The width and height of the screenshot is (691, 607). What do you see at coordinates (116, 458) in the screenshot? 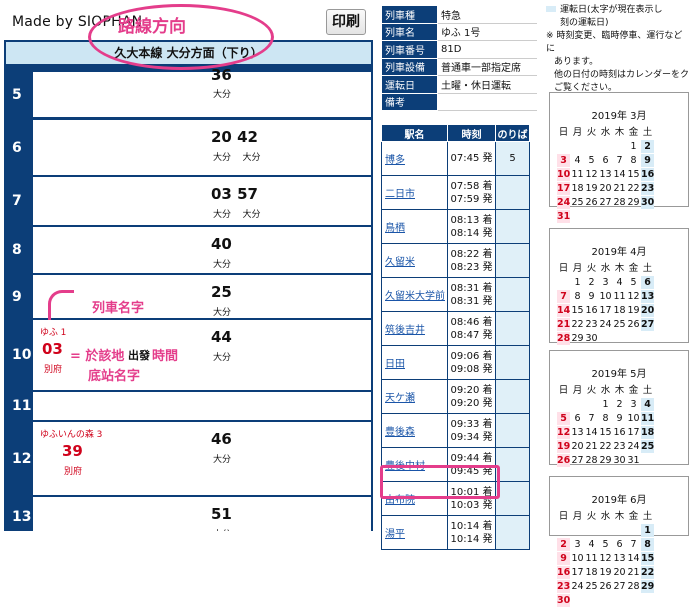
I see `limited-express-cell: ゆふいんの森 3 39 別府` at bounding box center [116, 458].